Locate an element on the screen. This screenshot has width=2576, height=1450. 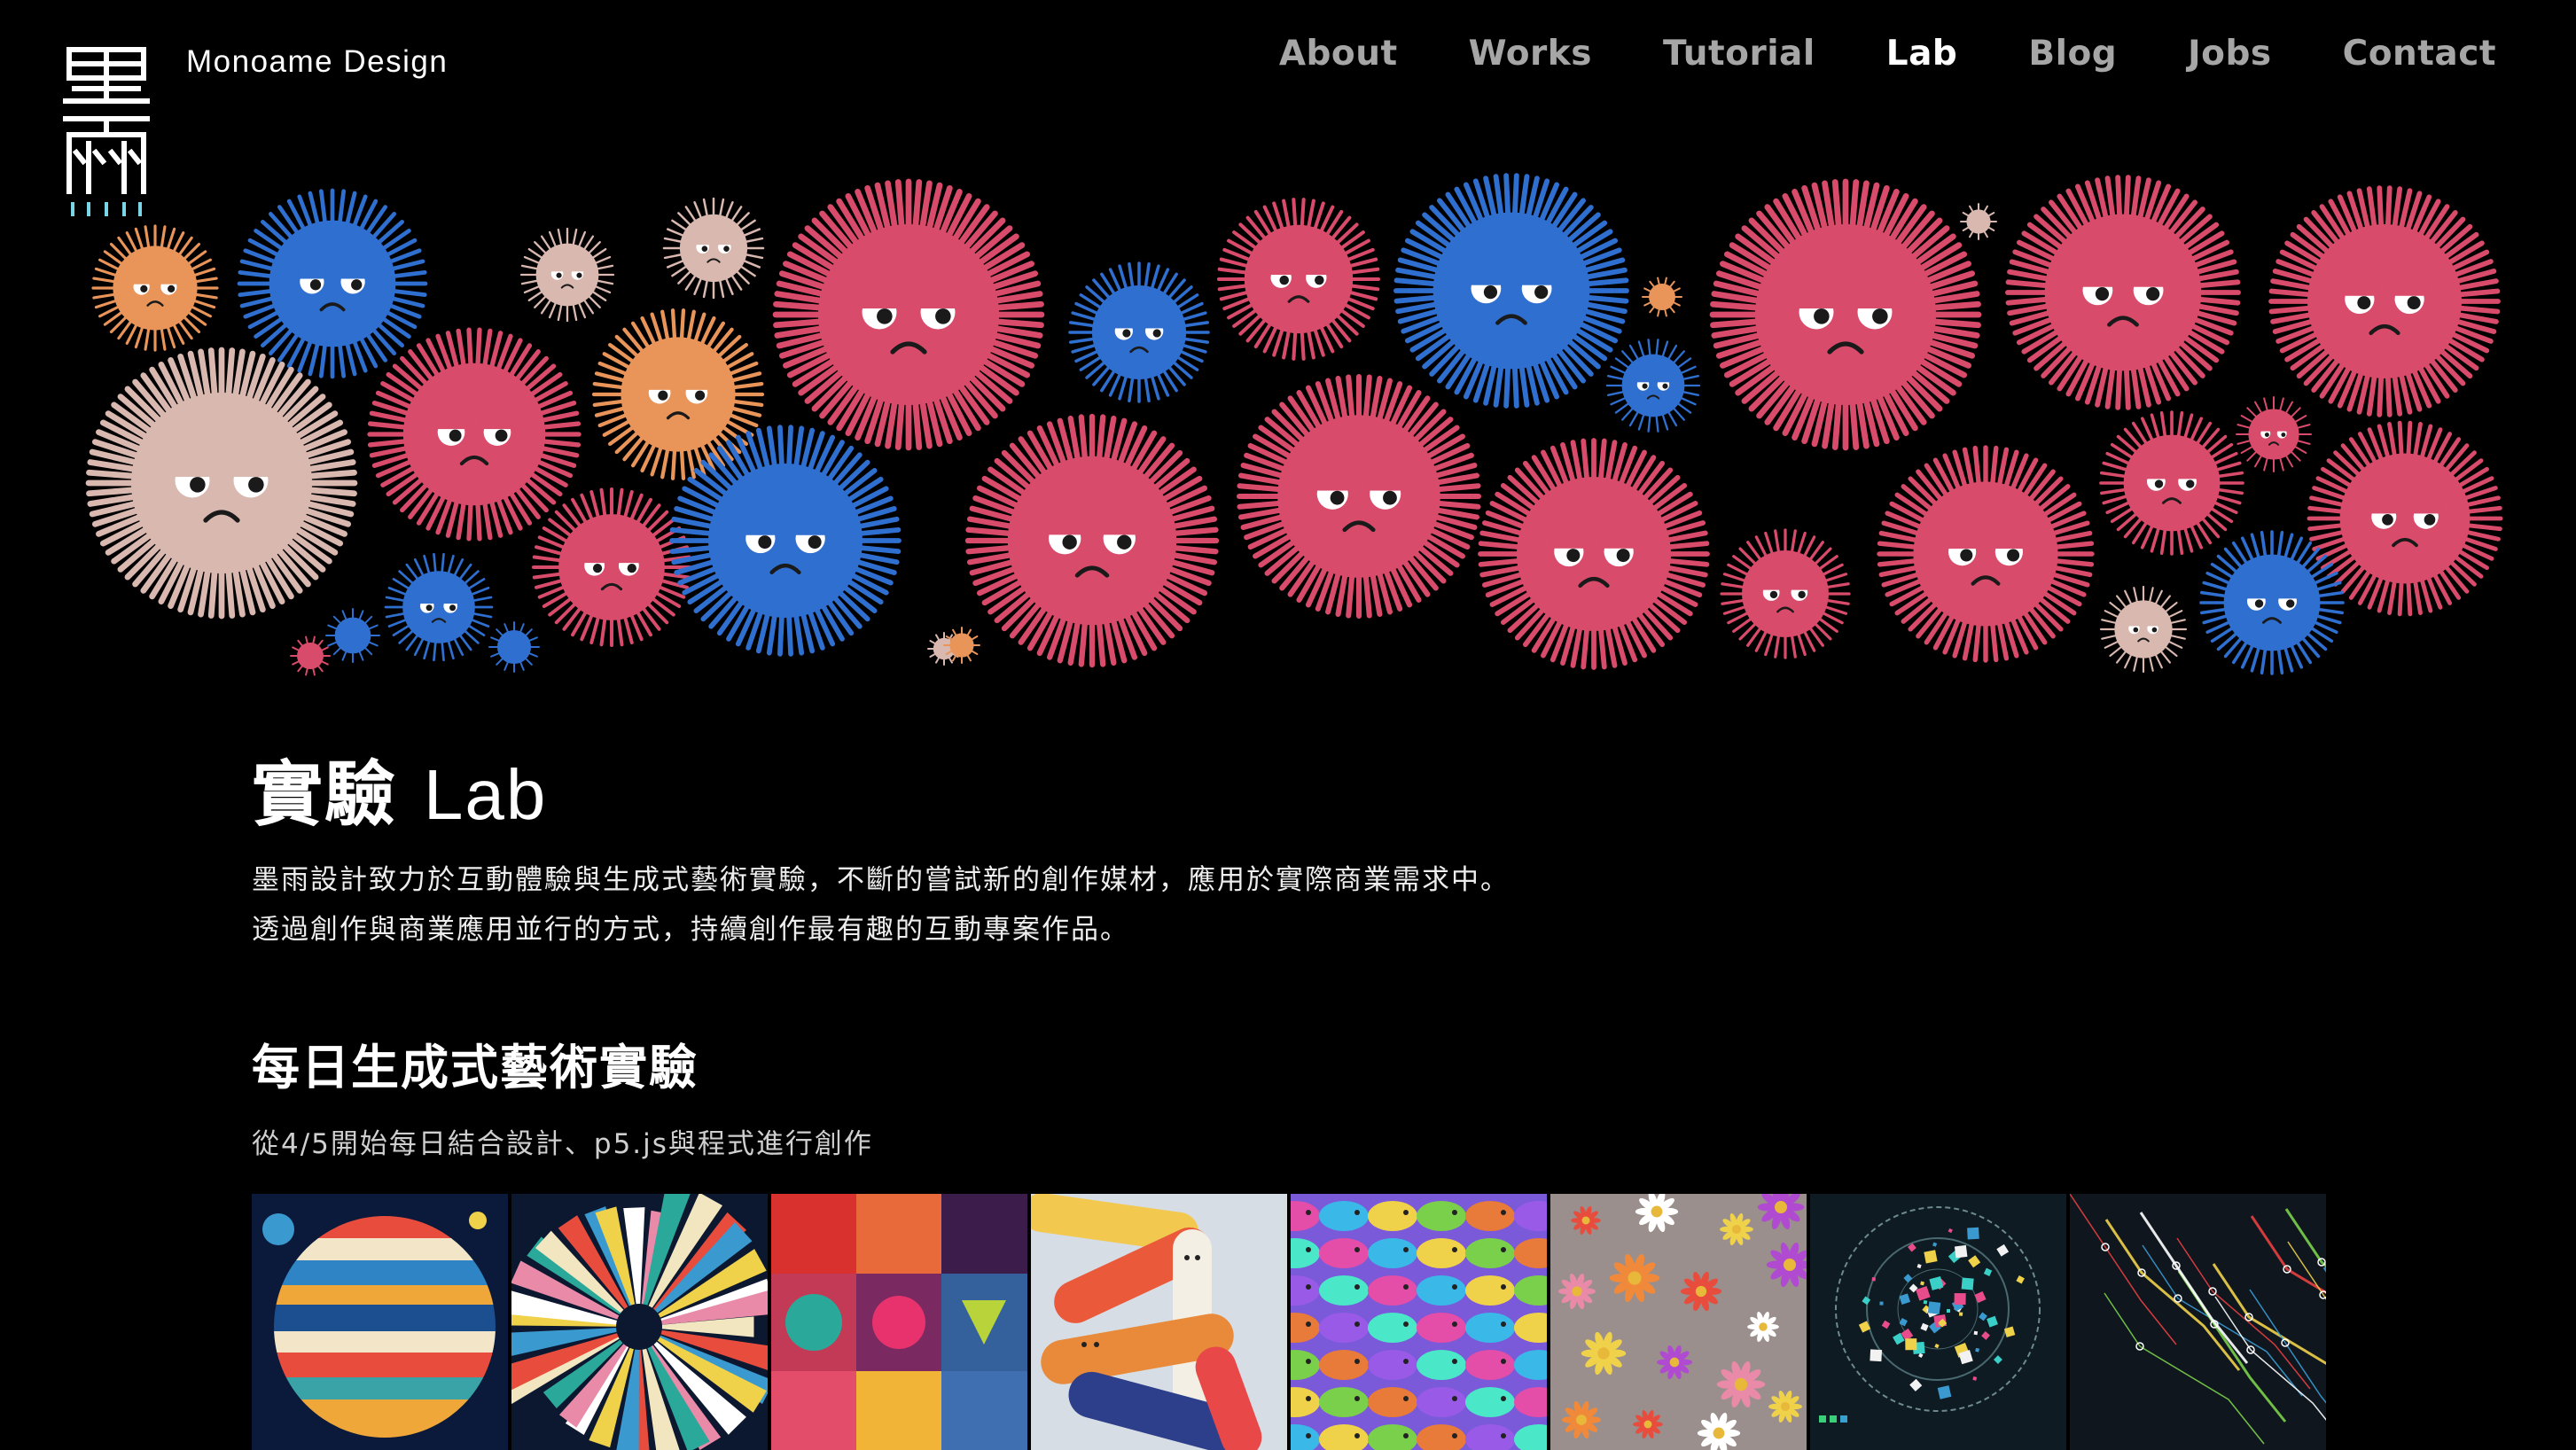
nav-tutorial: Tutorial is located at coordinates (1739, 54).